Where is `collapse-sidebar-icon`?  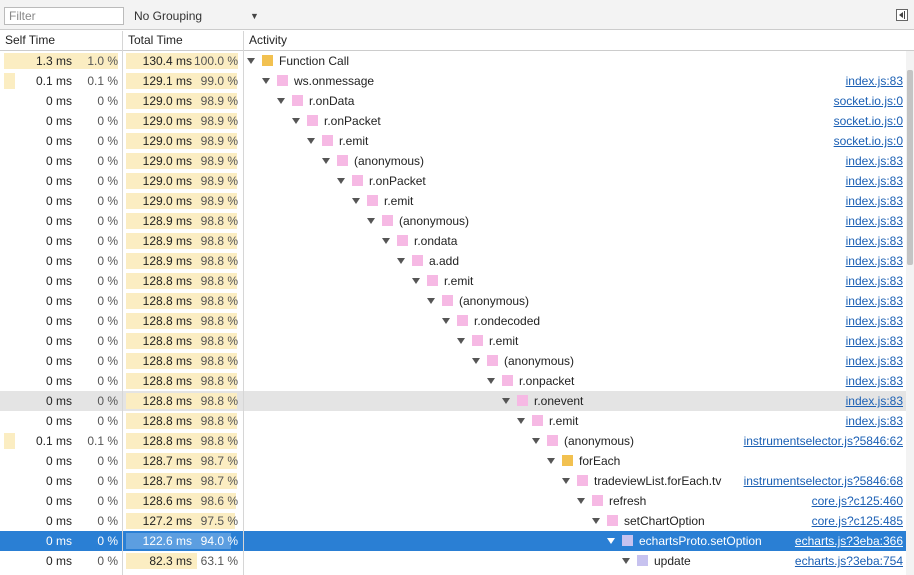 collapse-sidebar-icon is located at coordinates (902, 15).